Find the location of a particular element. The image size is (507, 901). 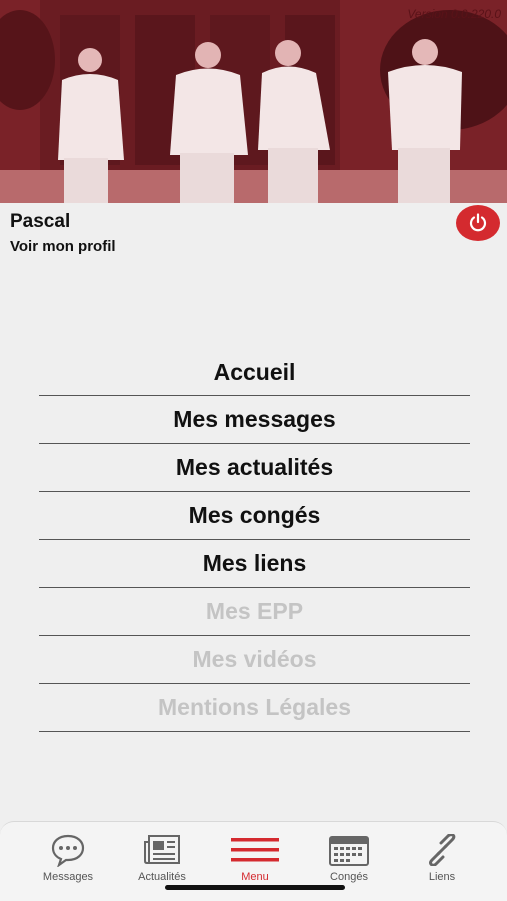

tab-menu: Menu is located at coordinates (255, 857).